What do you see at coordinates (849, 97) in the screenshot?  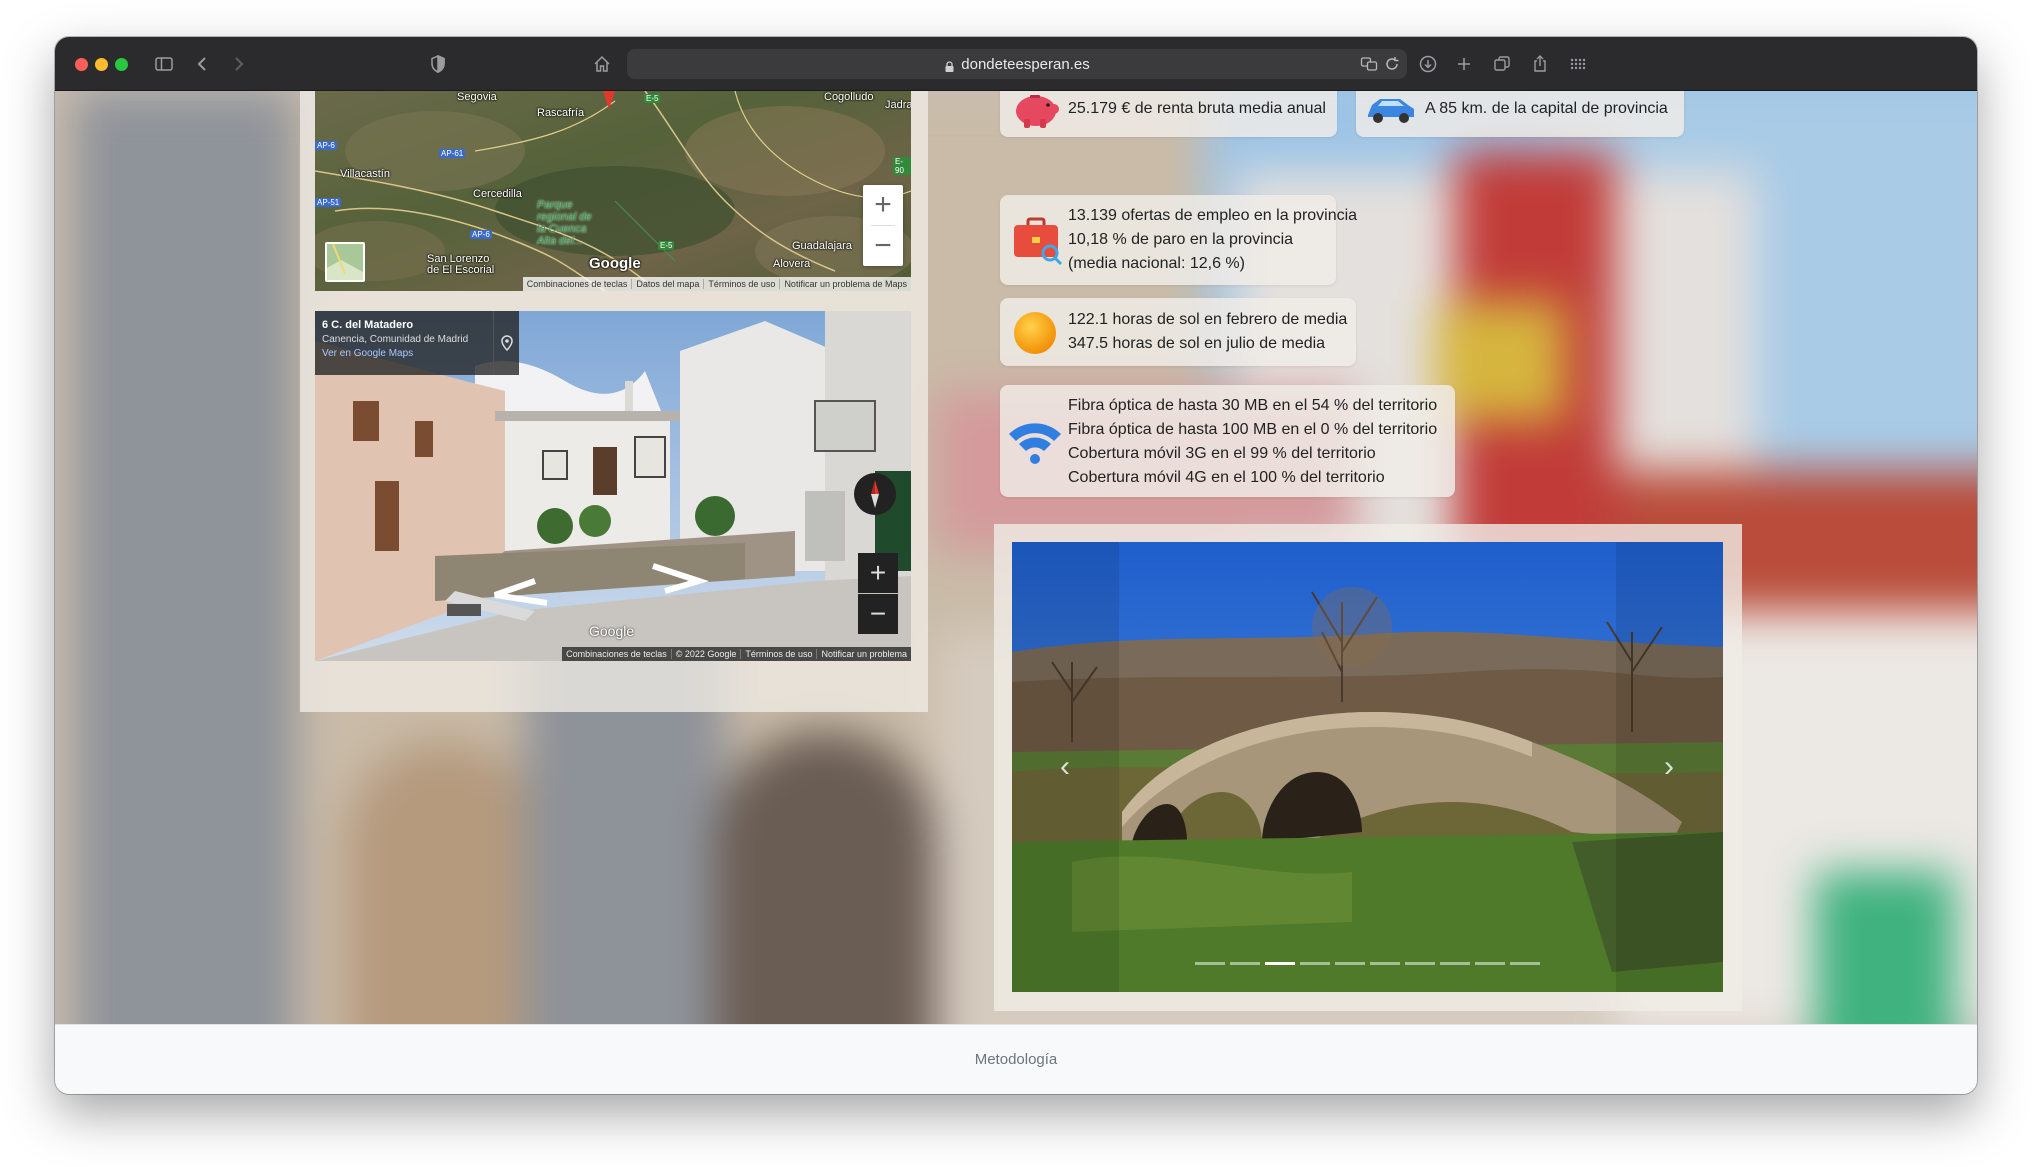 I see `map-label-cogolludo: Cogolludo` at bounding box center [849, 97].